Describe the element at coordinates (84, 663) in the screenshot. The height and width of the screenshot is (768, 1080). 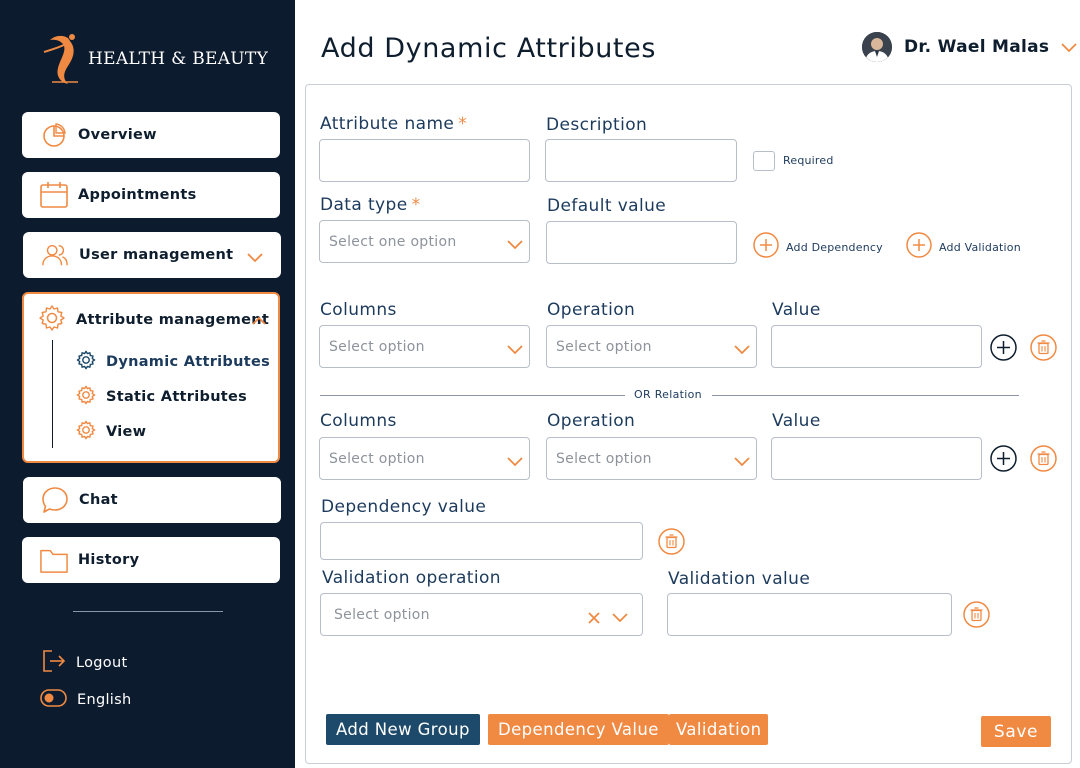
I see `logout-link: Logout` at that location.